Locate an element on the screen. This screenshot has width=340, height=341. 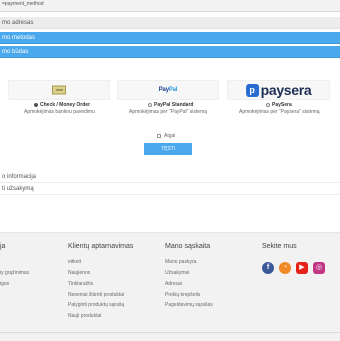
paysera-logo: p paysera is located at coordinates (278, 90).